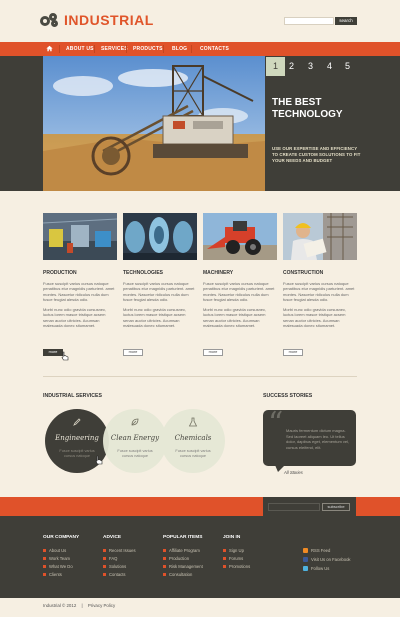  What do you see at coordinates (176, 558) in the screenshot?
I see `footer-link: Production` at bounding box center [176, 558].